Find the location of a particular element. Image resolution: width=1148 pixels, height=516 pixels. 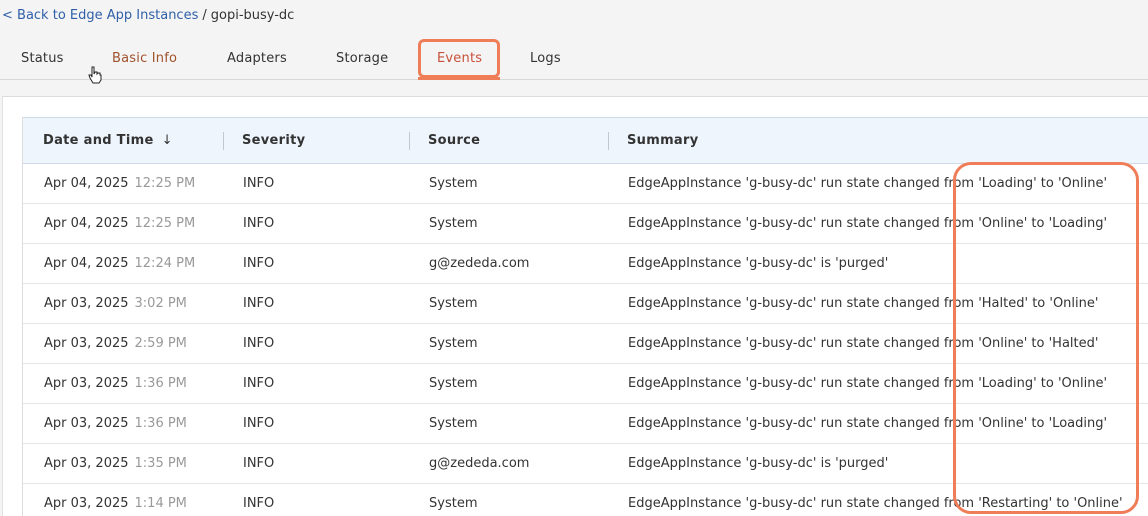

cell-datetime: Apr 03, 2025 3:02 PM is located at coordinates (115, 303).